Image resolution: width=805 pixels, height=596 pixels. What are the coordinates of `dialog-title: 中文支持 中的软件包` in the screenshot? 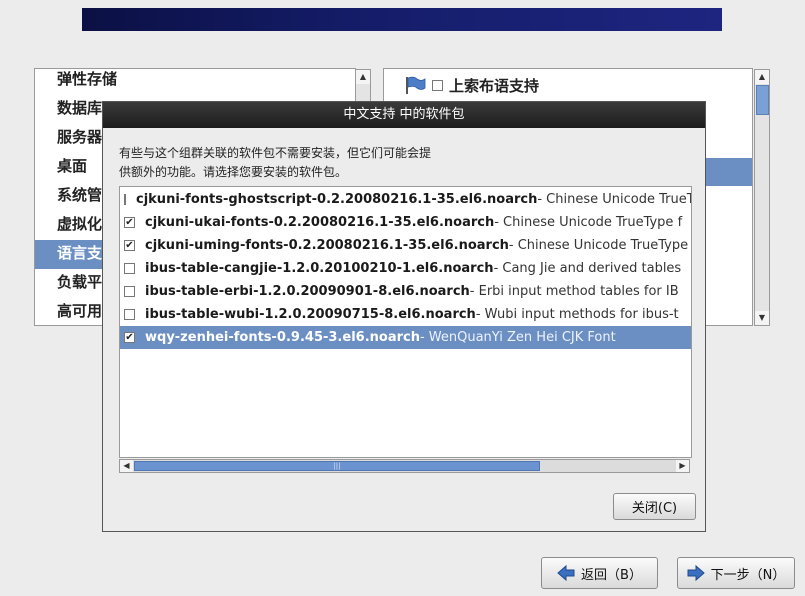 It's located at (404, 115).